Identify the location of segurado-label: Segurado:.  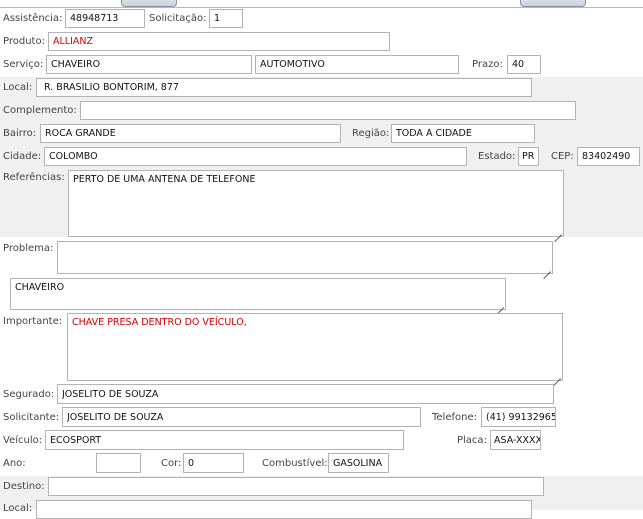
(29, 394).